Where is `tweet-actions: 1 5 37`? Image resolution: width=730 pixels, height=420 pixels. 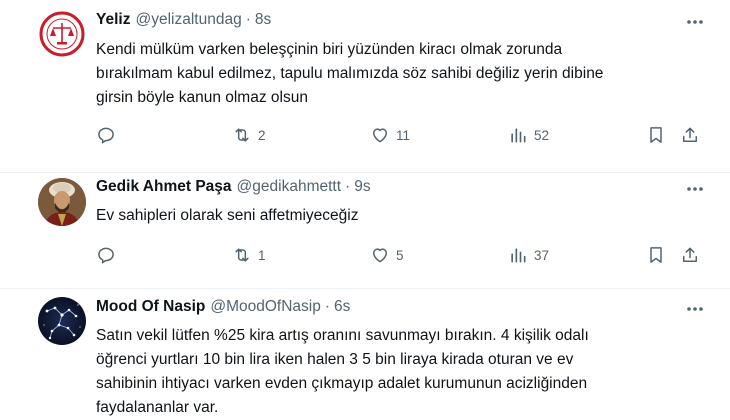
tweet-actions: 1 5 37 is located at coordinates (365, 255).